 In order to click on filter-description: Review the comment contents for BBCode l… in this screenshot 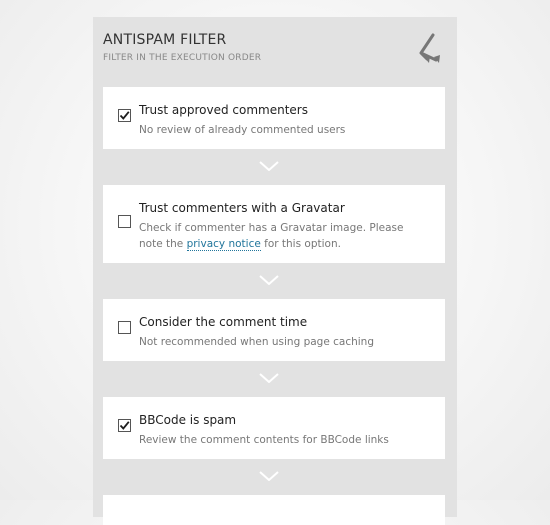, I will do `click(264, 440)`.